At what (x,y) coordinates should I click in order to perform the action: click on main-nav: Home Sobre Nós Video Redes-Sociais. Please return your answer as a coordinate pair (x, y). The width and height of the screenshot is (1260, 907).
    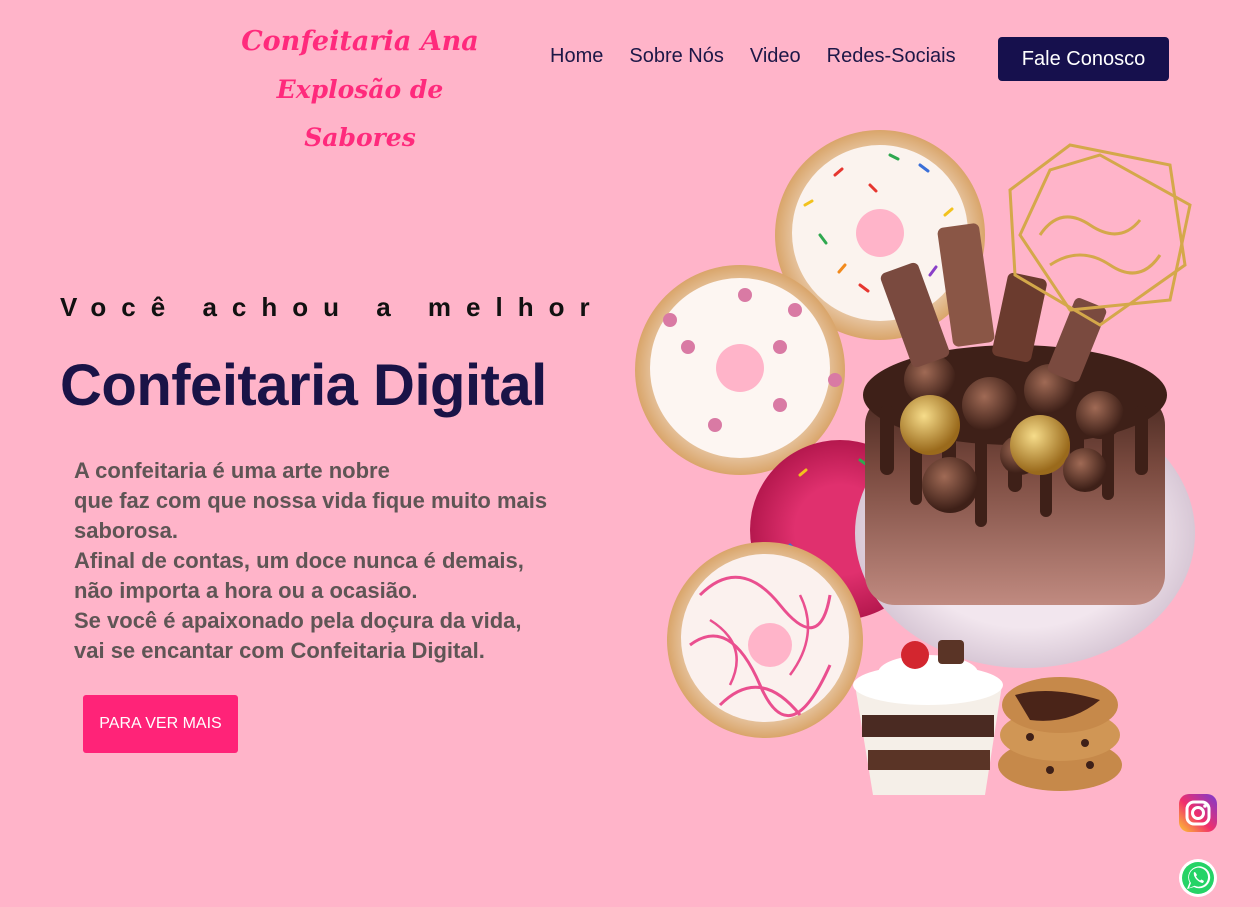
    Looking at the image, I should click on (766, 56).